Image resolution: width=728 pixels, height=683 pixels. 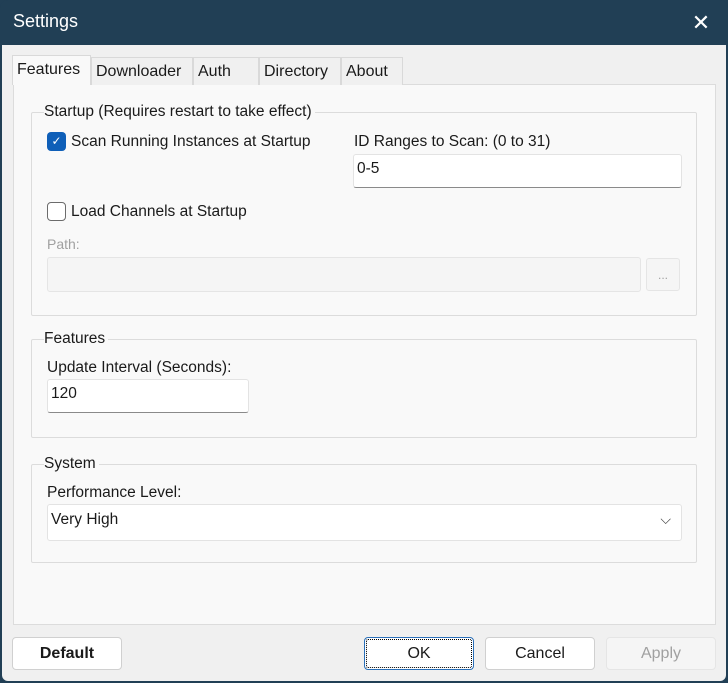 What do you see at coordinates (46, 21) in the screenshot?
I see `window-title: Settings` at bounding box center [46, 21].